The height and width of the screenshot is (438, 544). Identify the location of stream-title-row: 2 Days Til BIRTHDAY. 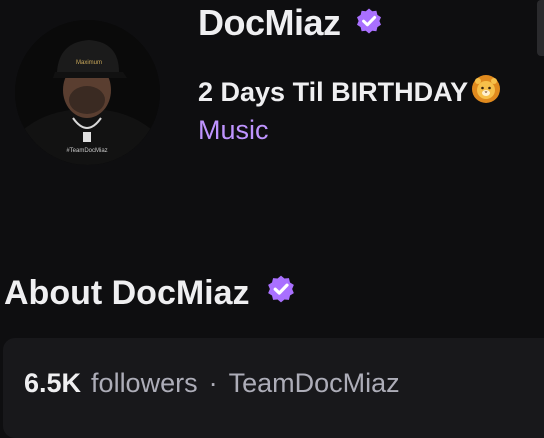
(349, 92).